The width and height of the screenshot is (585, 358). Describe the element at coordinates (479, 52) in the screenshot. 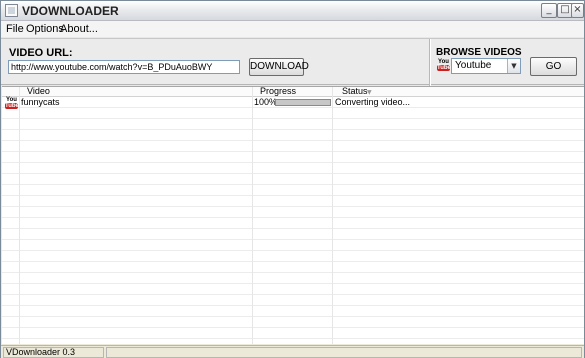

I see `browse-videos-label: BROWSE VIDEOS` at that location.